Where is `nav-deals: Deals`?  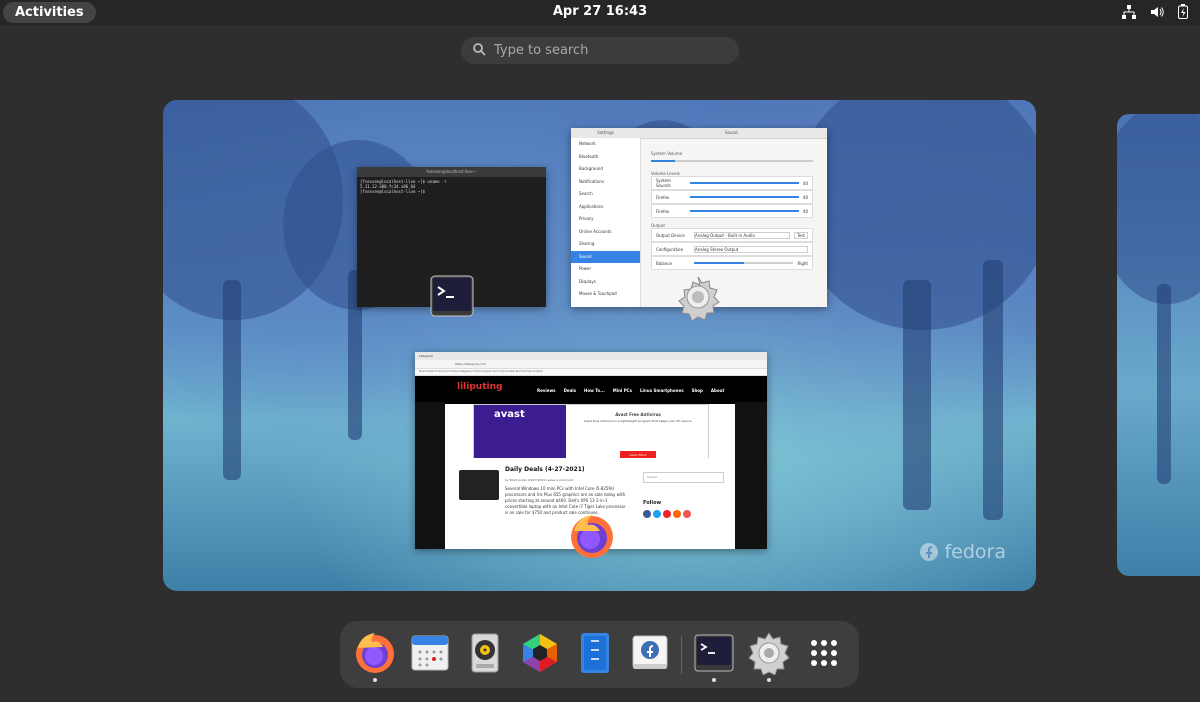
nav-deals: Deals is located at coordinates (570, 390).